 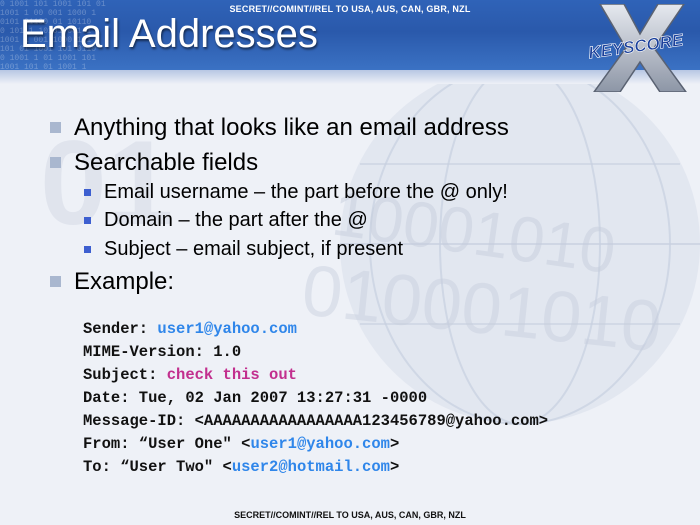 I want to click on sub-bullet-text: Domain – the part after the @, so click(x=236, y=220).